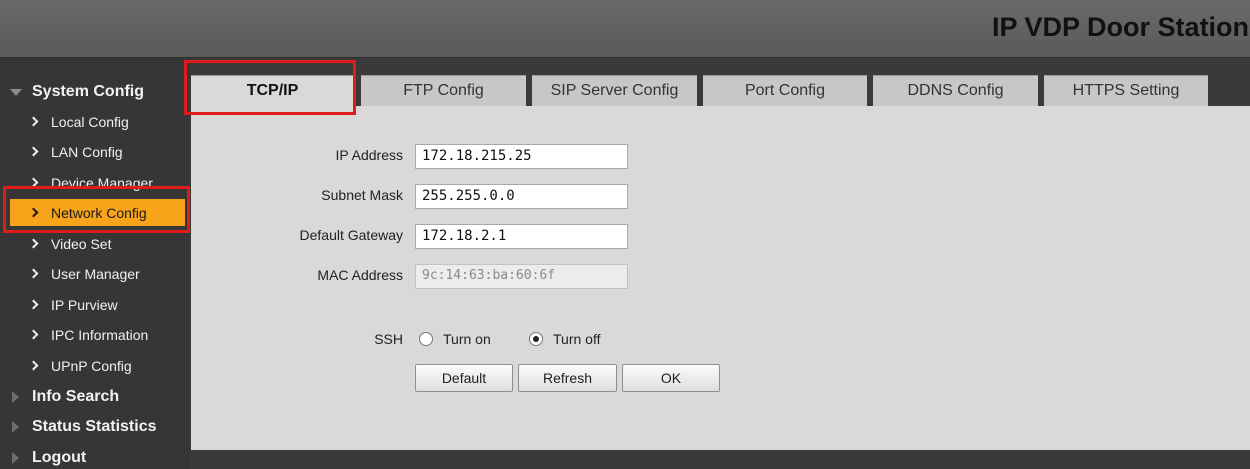 This screenshot has width=1250, height=469. Describe the element at coordinates (16, 92) in the screenshot. I see `caret-down-icon` at that location.